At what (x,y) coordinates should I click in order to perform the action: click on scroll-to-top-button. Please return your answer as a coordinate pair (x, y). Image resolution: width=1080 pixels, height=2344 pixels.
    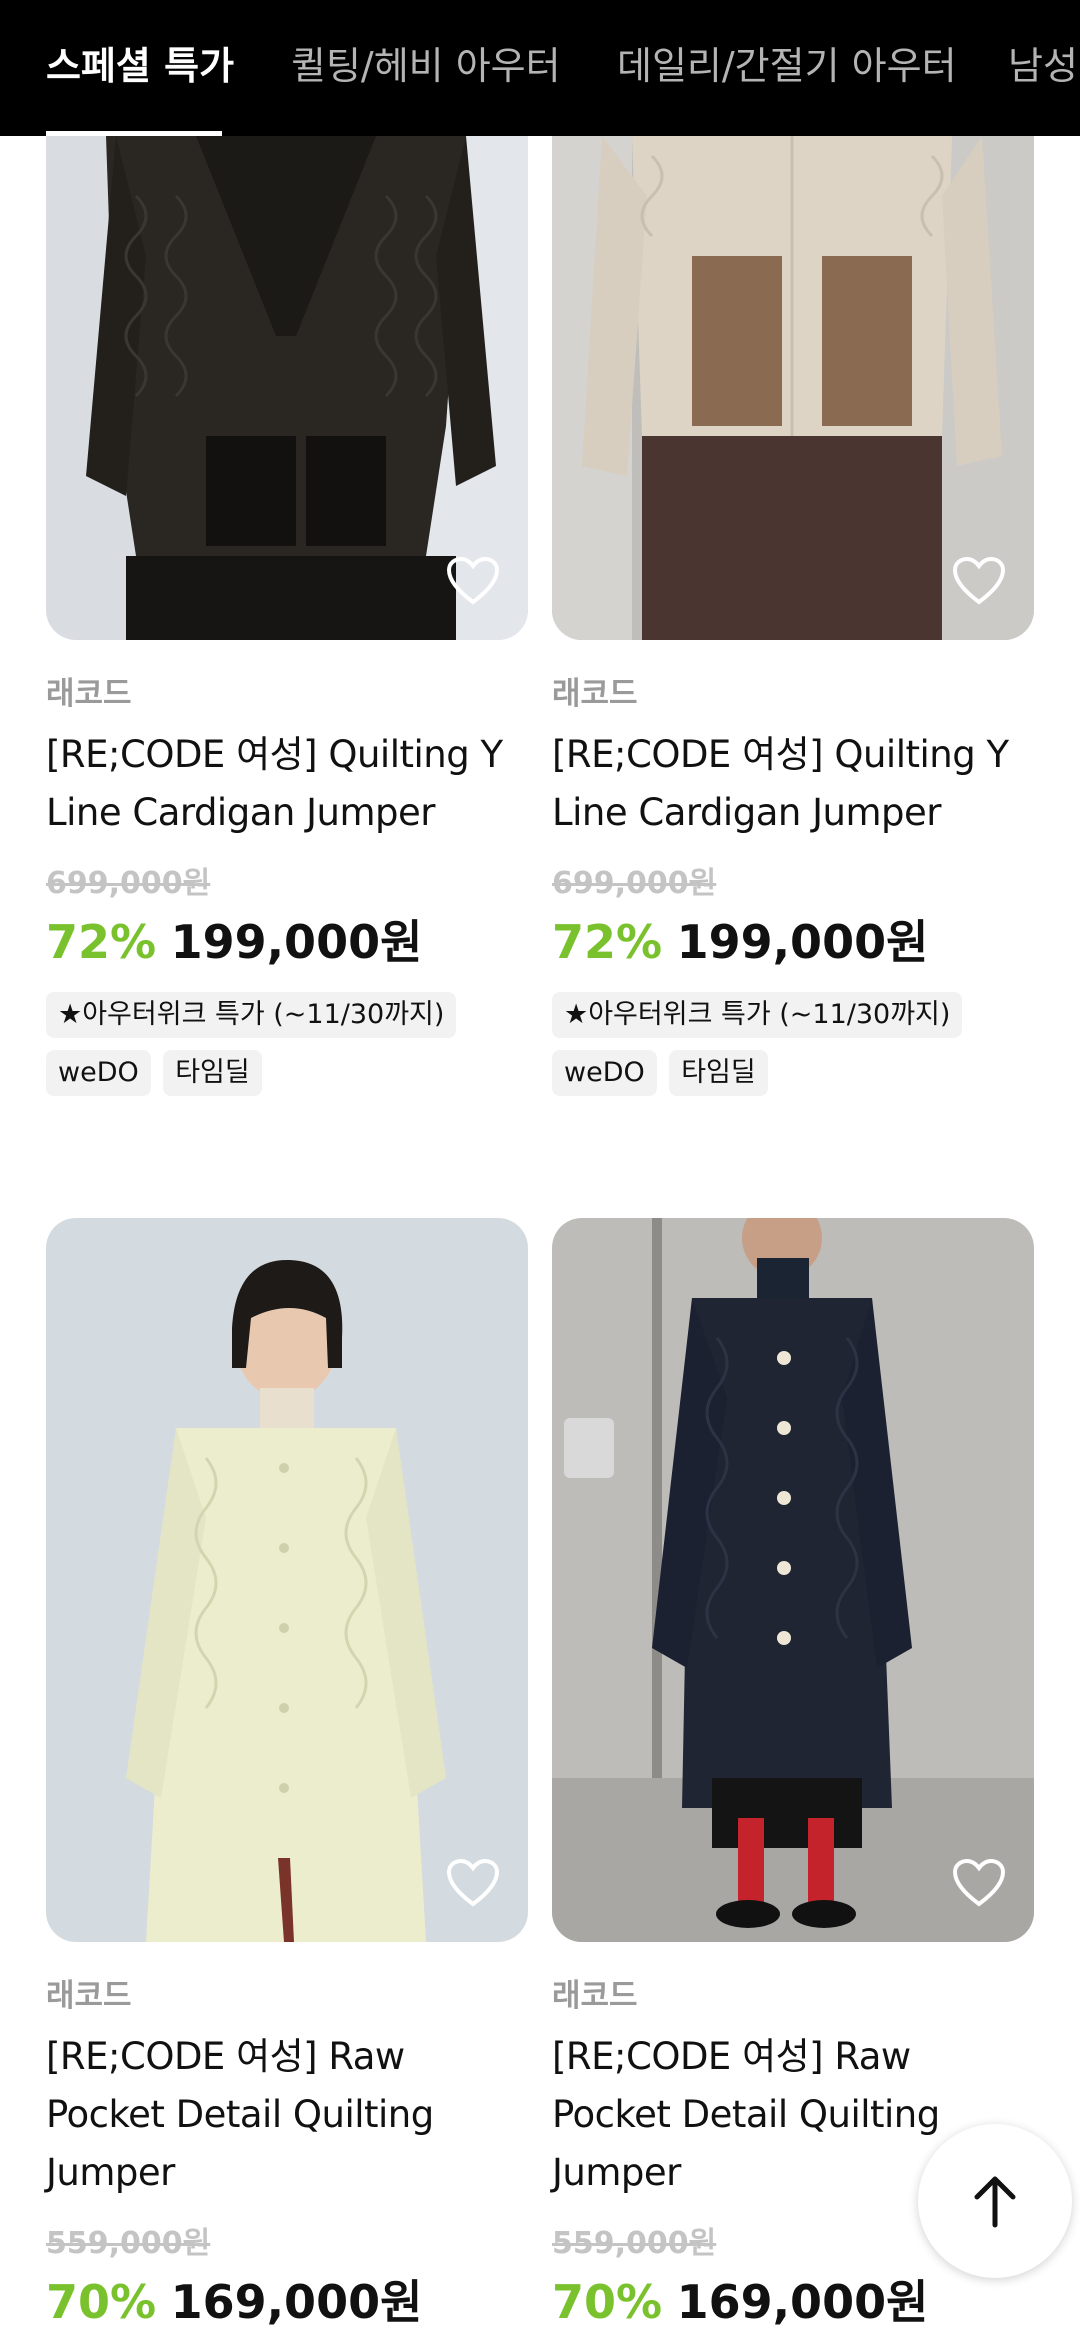
    Looking at the image, I should click on (995, 2201).